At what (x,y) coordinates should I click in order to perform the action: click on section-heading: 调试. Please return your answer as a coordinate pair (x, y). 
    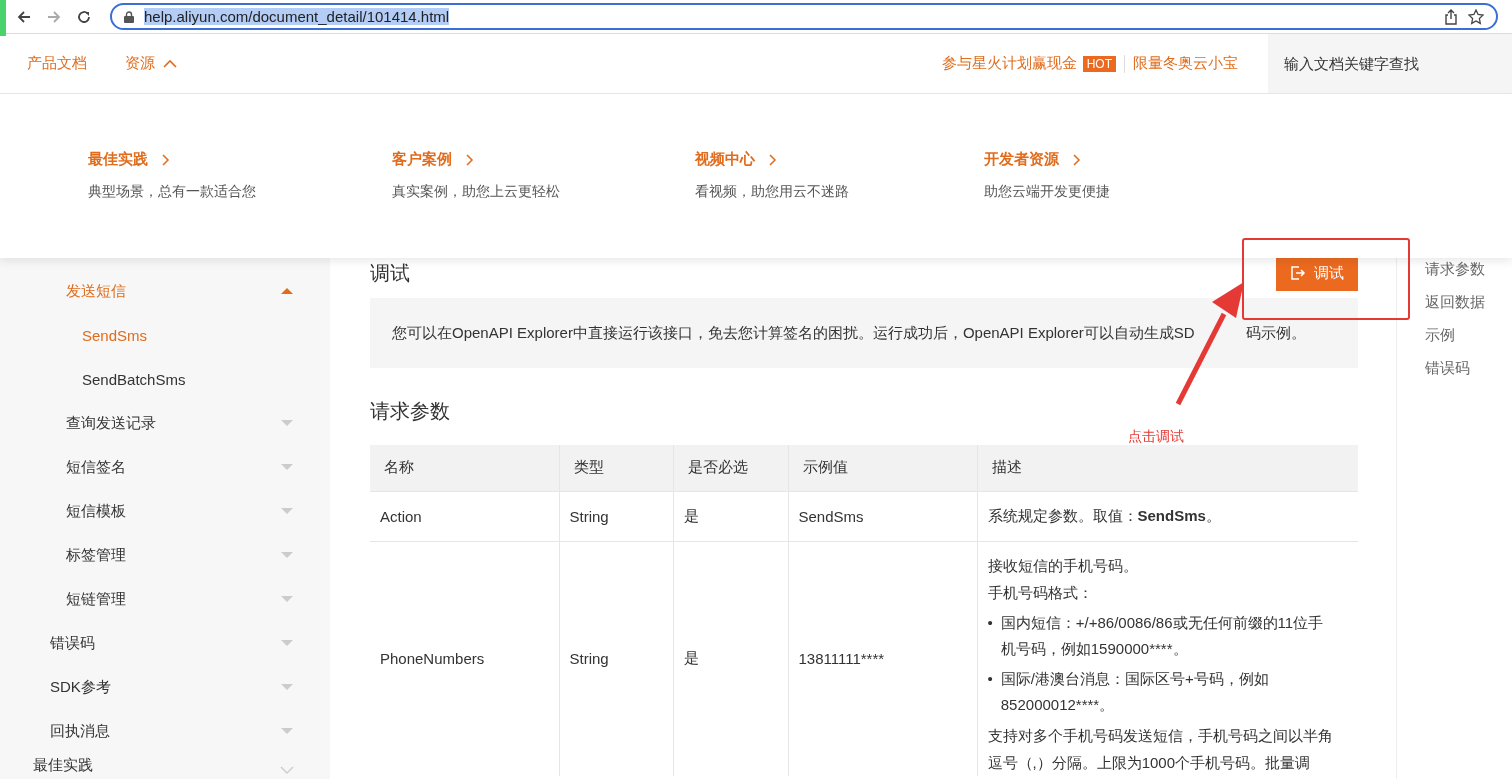
    Looking at the image, I should click on (390, 273).